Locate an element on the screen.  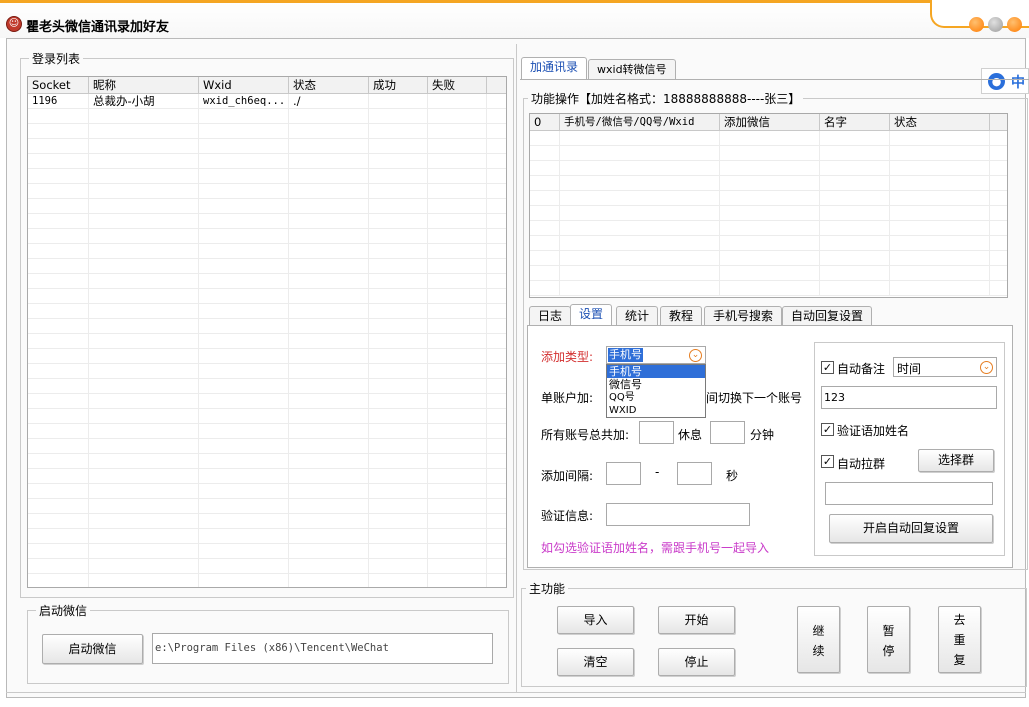
single-account-label: 单账户加: is located at coordinates (567, 398).